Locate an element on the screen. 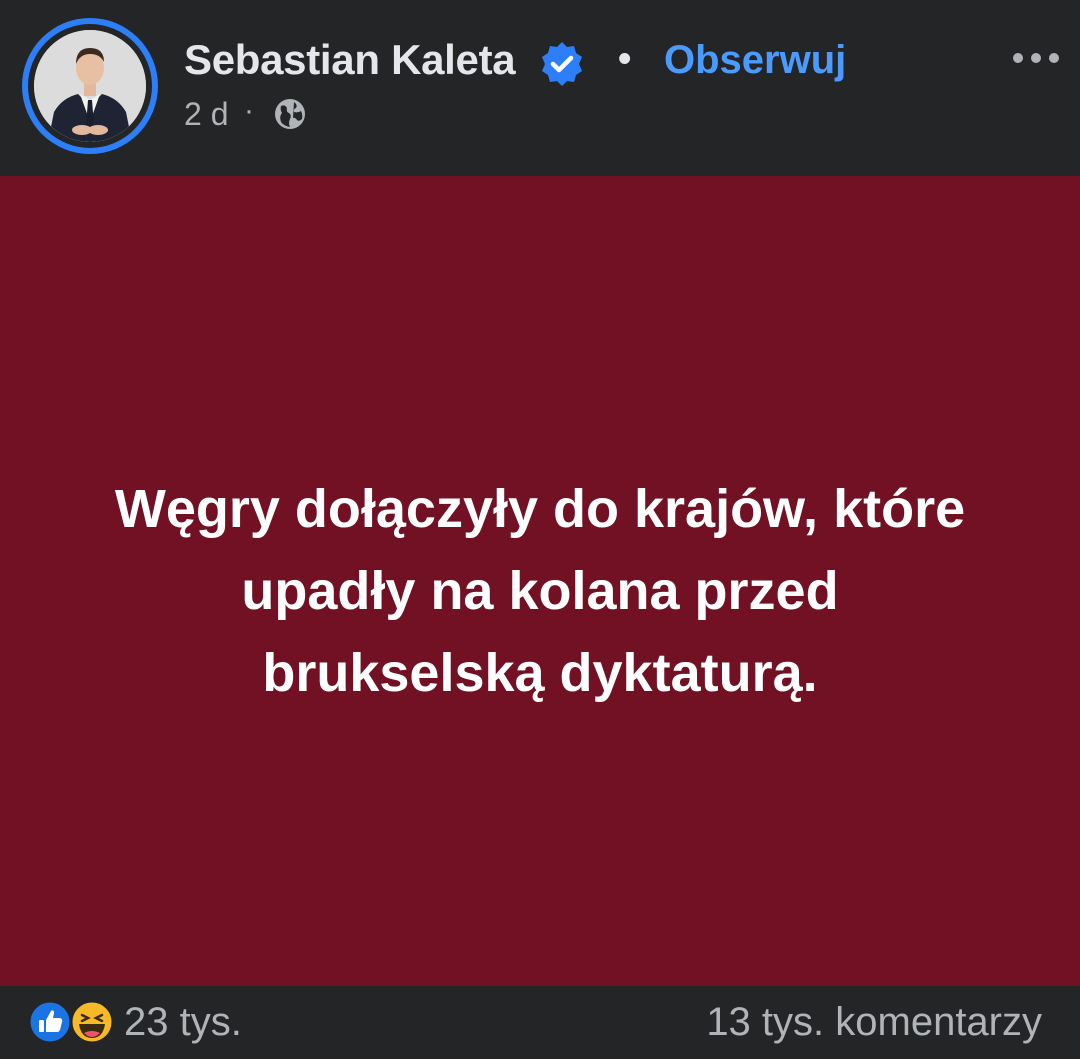 This screenshot has height=1059, width=1080. more-options-icon is located at coordinates (1036, 58).